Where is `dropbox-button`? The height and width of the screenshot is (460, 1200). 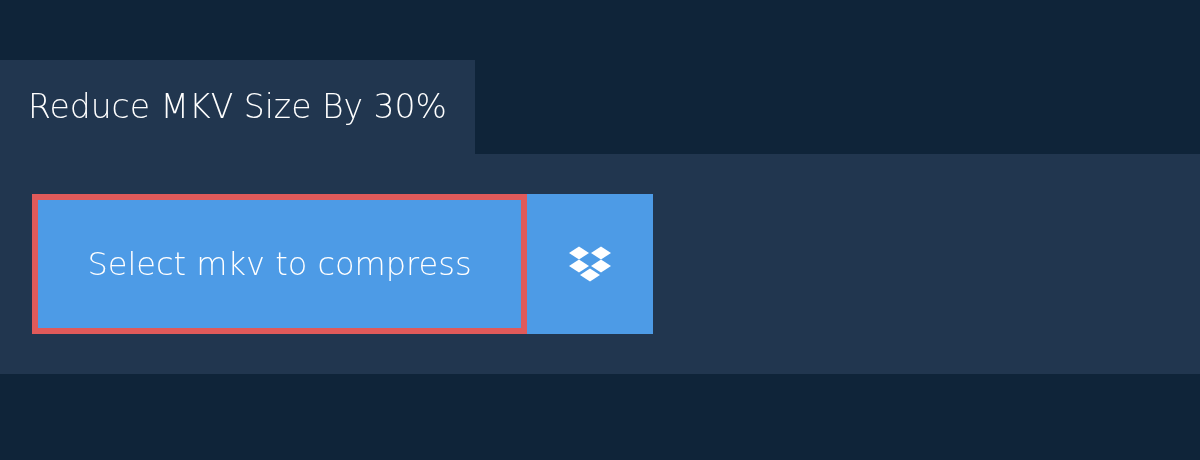 dropbox-button is located at coordinates (590, 264).